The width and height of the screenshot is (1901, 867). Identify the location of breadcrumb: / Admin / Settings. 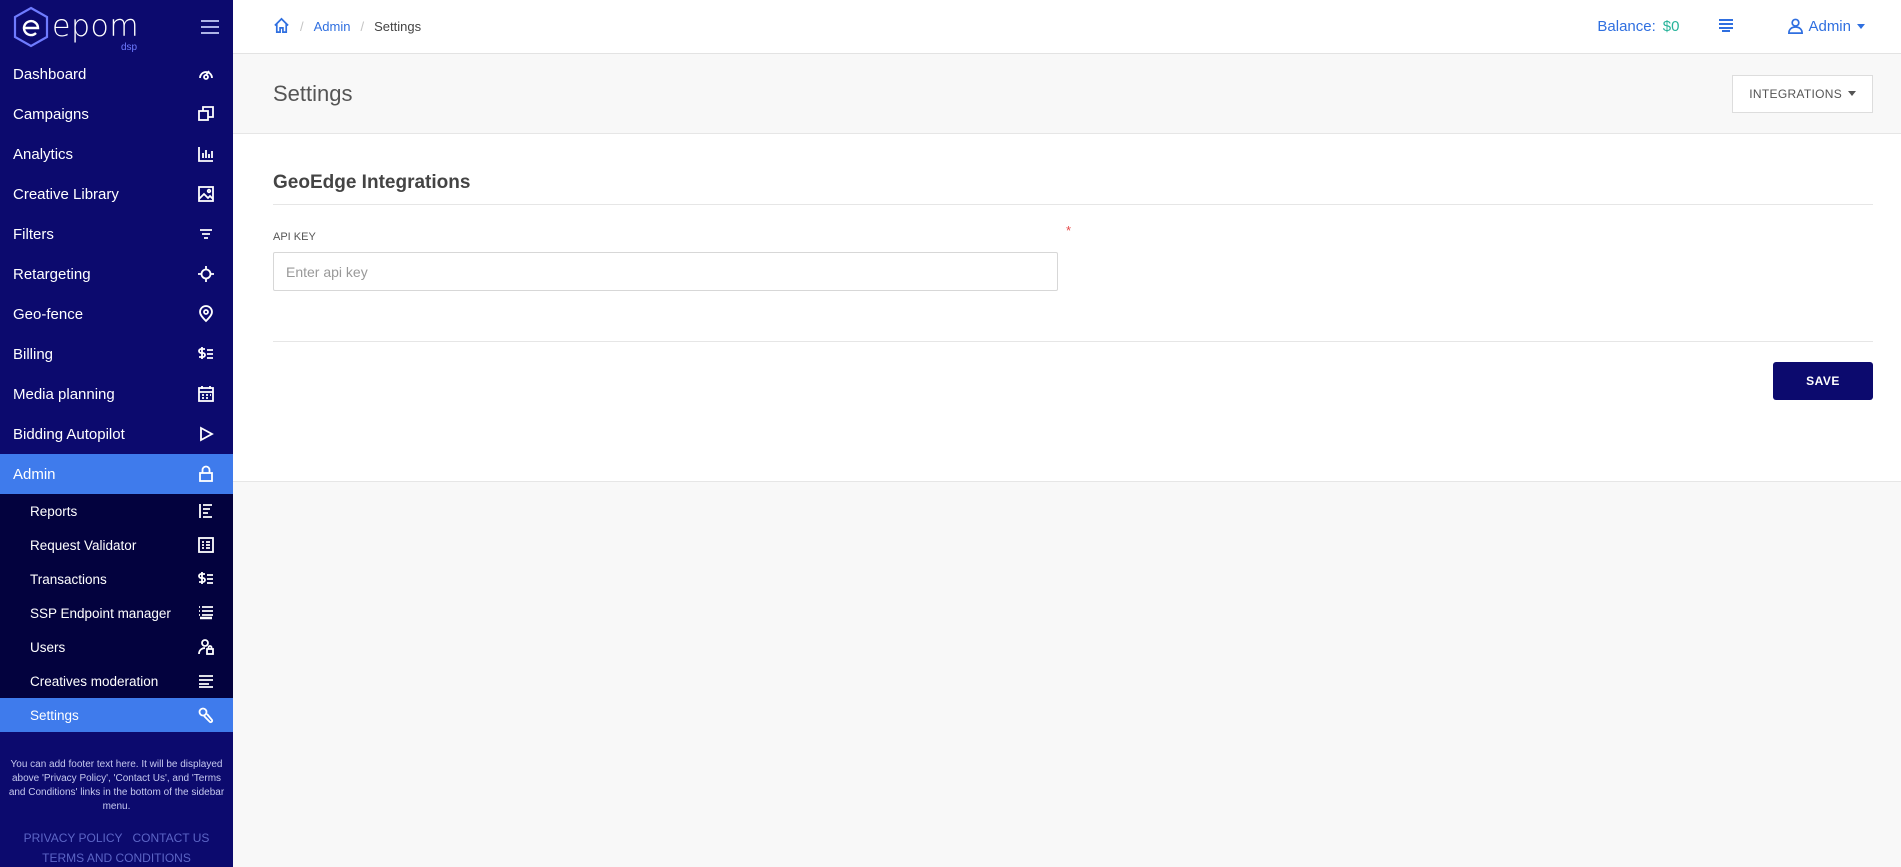
(347, 27).